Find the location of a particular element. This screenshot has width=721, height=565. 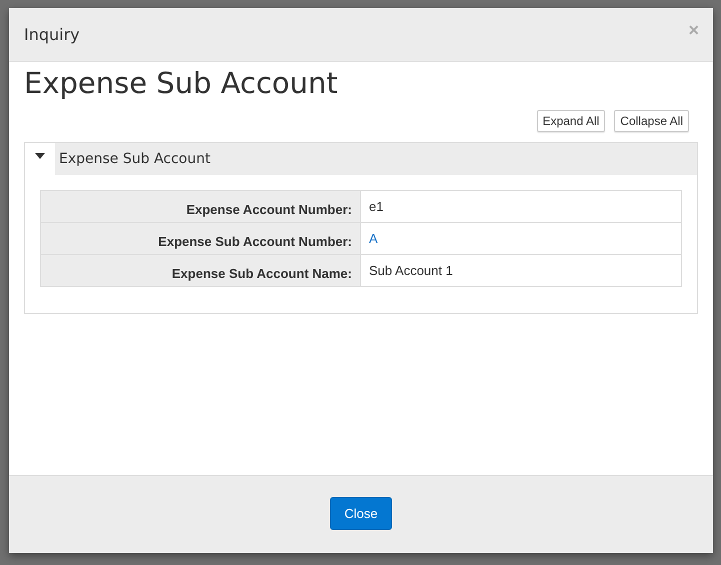

caret-icon is located at coordinates (40, 156).